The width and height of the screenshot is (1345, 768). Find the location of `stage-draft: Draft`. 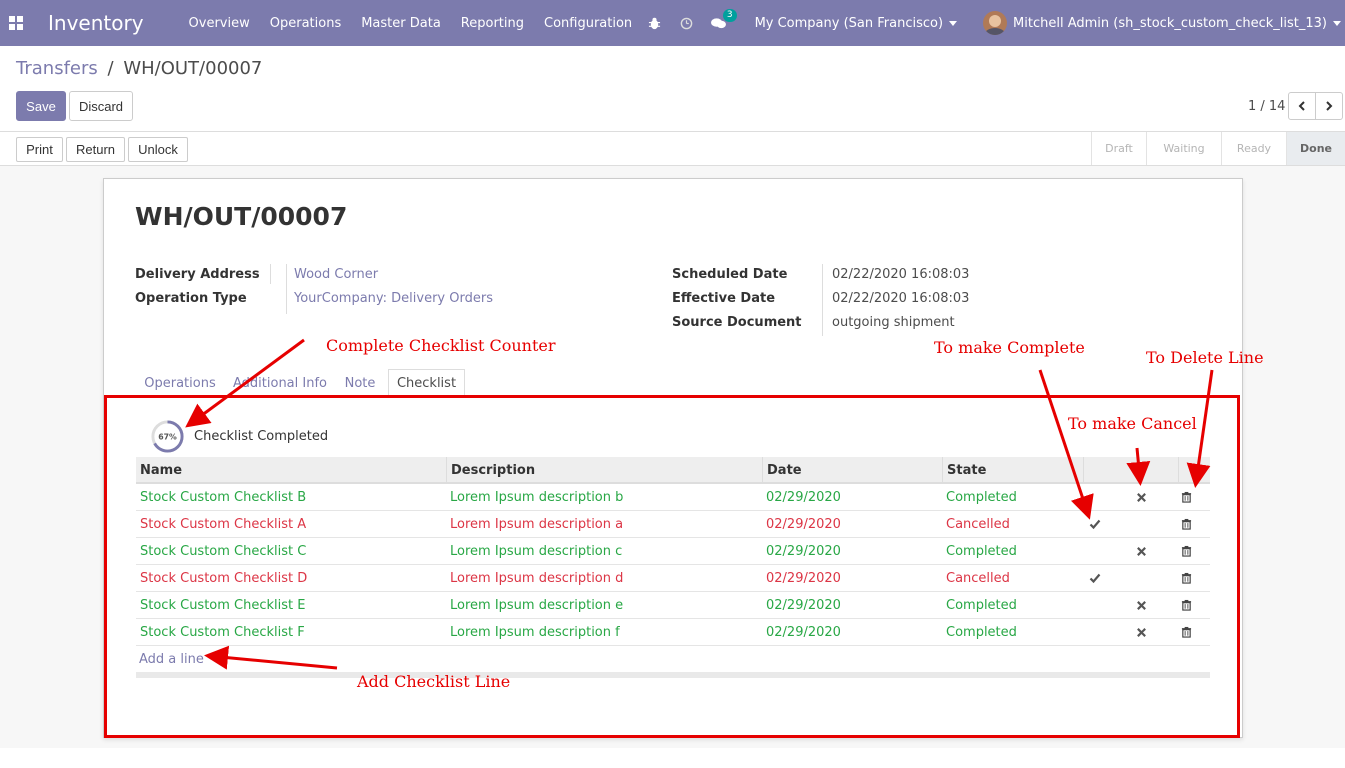

stage-draft: Draft is located at coordinates (1118, 148).